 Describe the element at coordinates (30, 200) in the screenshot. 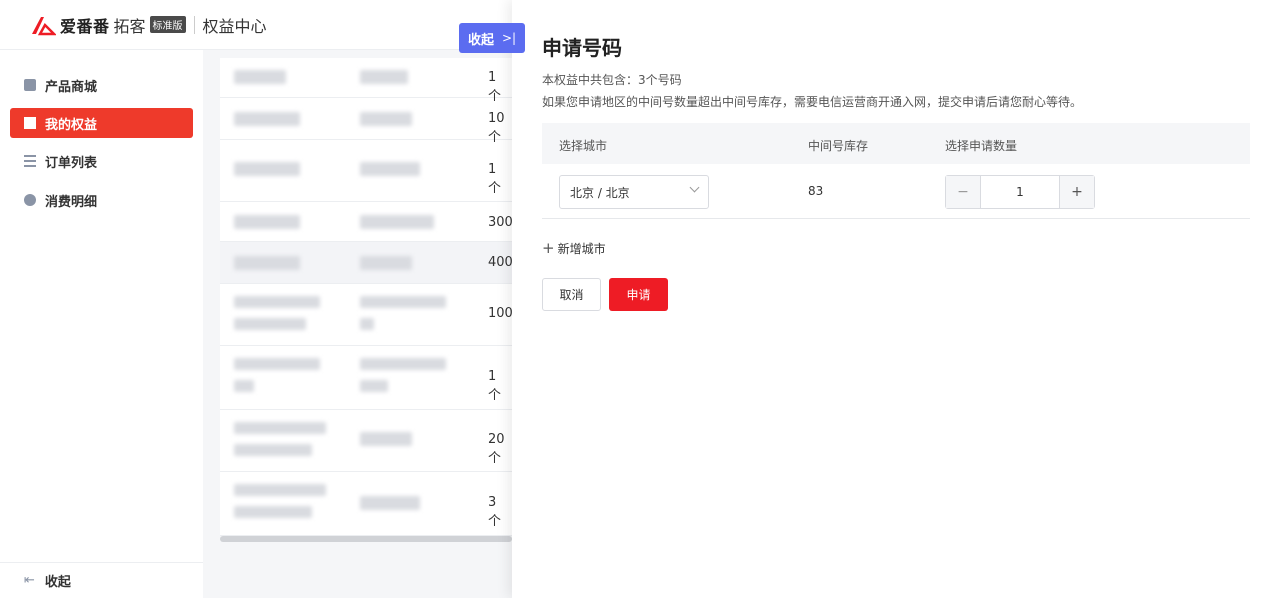

I see `coin-icon` at that location.